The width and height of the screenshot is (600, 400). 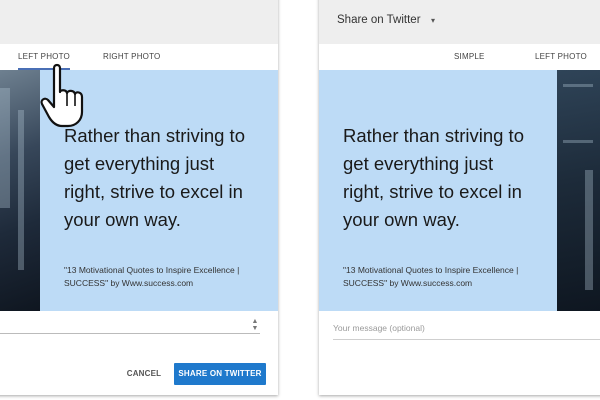 What do you see at coordinates (20, 190) in the screenshot?
I see `photo-preview-left` at bounding box center [20, 190].